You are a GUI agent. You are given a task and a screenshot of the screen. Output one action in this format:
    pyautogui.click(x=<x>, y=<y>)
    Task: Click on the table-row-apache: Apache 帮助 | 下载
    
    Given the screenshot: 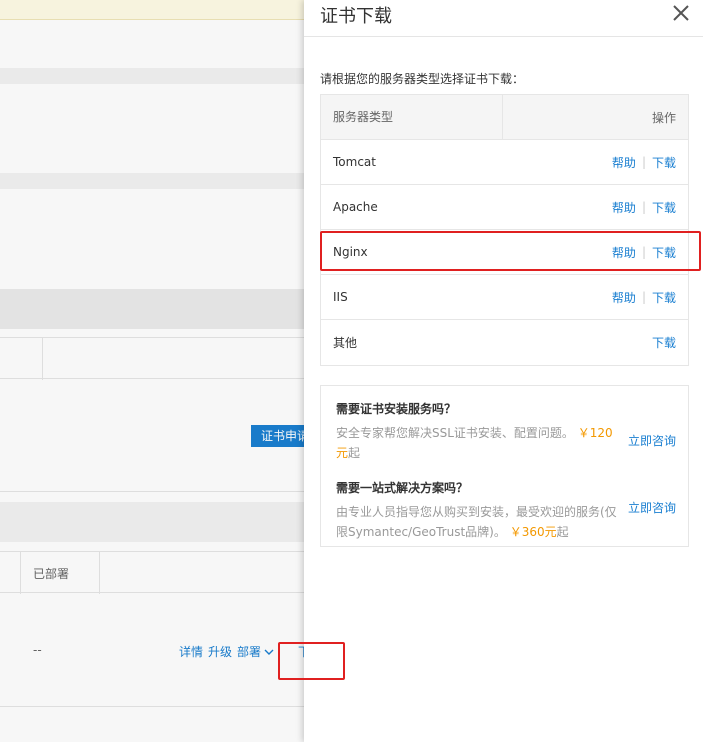 What is the action you would take?
    pyautogui.click(x=504, y=207)
    